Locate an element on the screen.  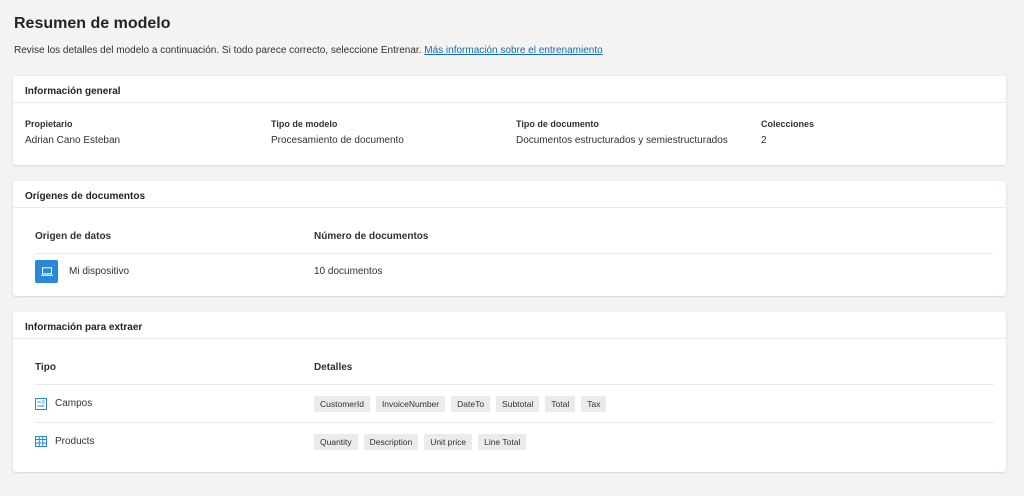
general-info-header: Información general is located at coordinates (509, 89).